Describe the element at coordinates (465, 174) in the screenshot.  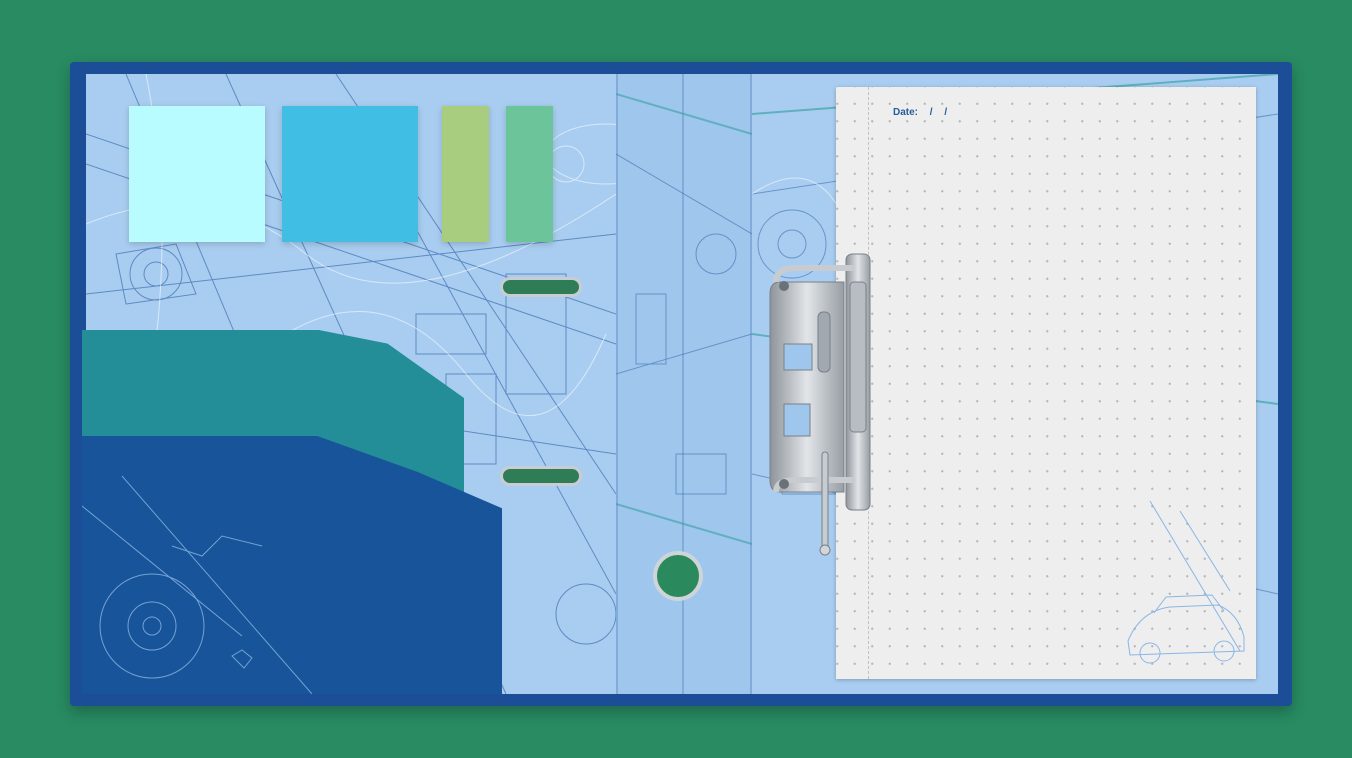
I see `sticky-flag-green` at that location.